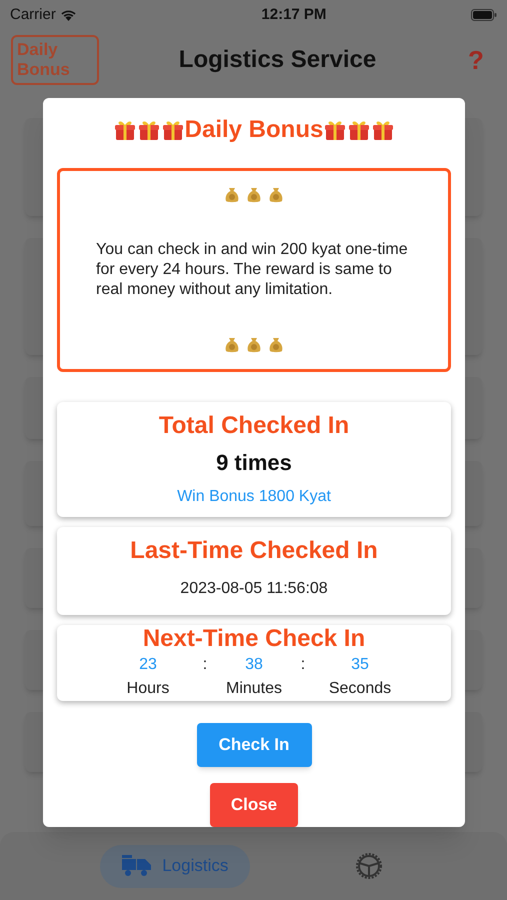  Describe the element at coordinates (55, 60) in the screenshot. I see `daily-bonus-button: Daily Bonus` at that location.